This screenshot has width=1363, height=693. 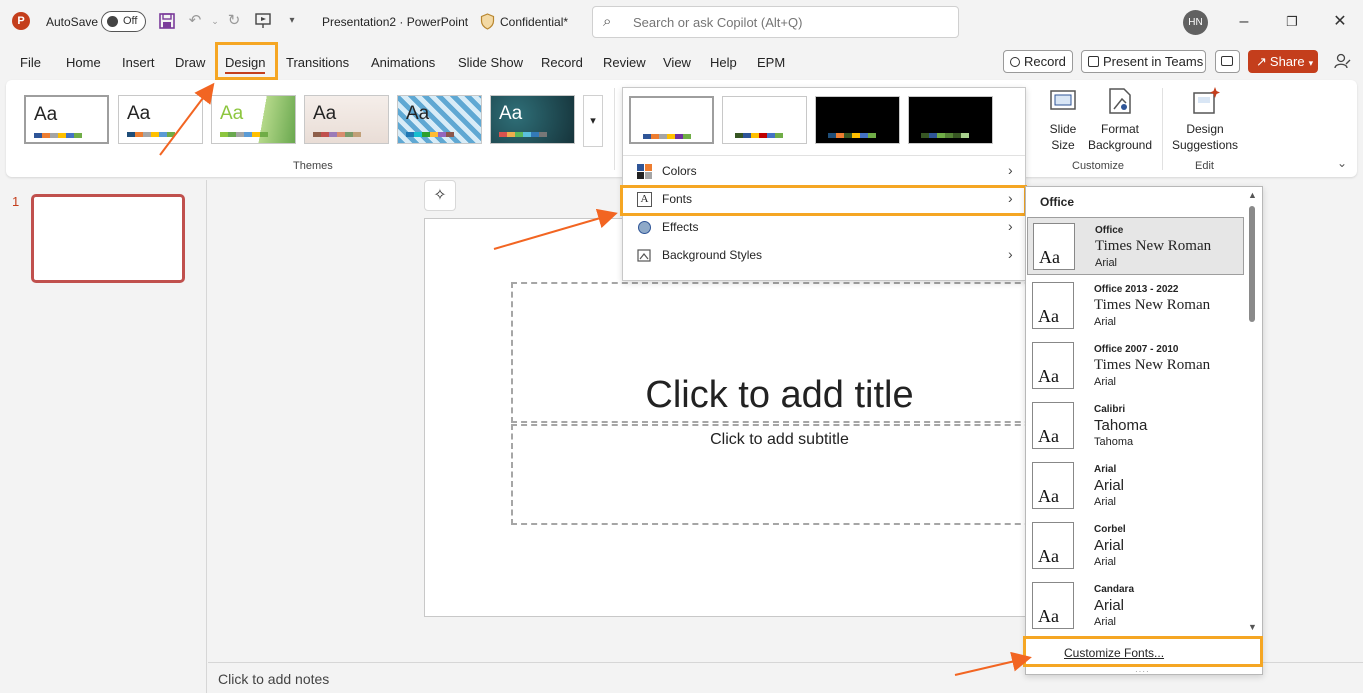 What do you see at coordinates (562, 62) in the screenshot?
I see `tab-record: Record` at bounding box center [562, 62].